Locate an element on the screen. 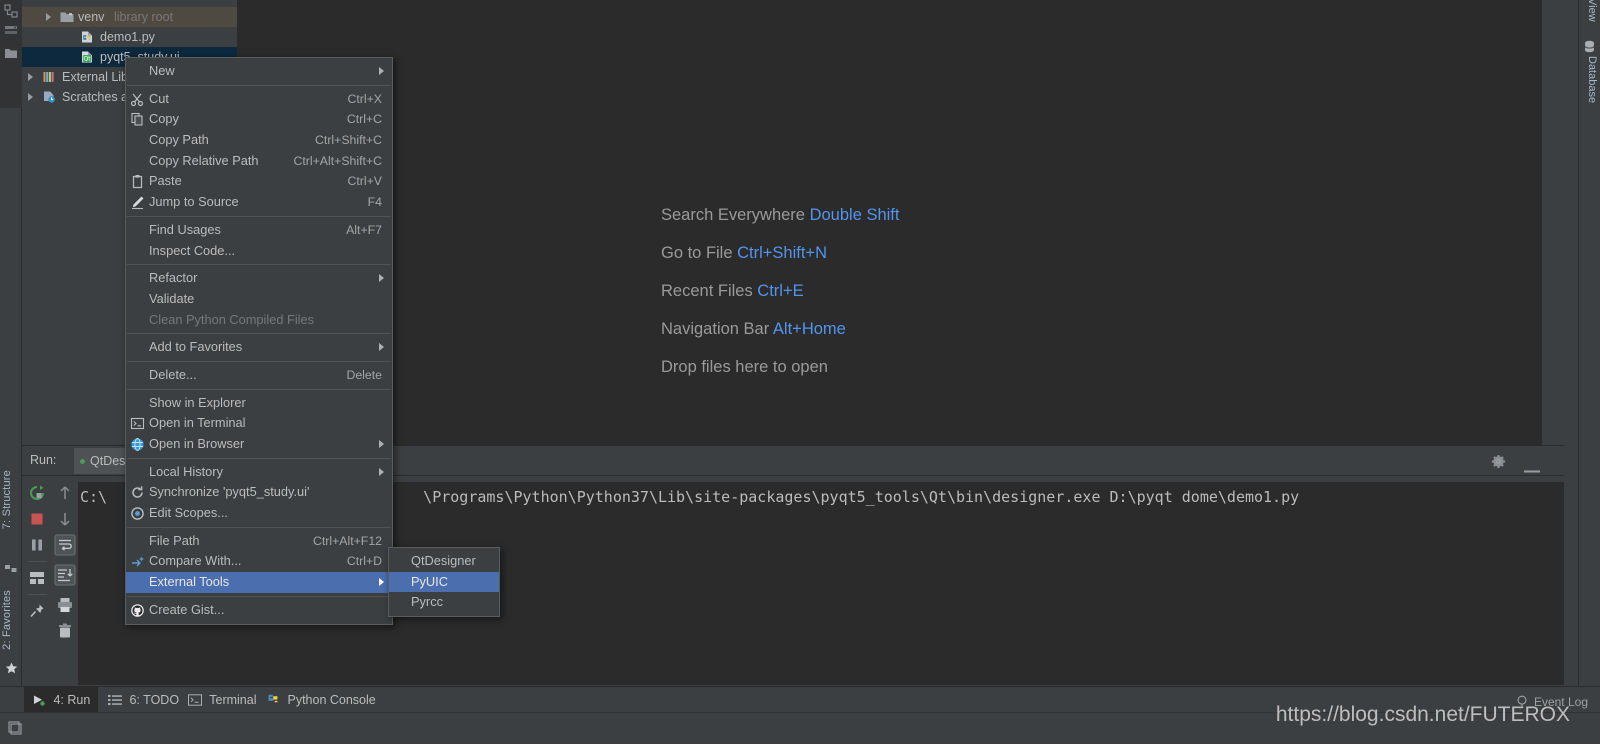  menu-item-label: Local History is located at coordinates (186, 471).